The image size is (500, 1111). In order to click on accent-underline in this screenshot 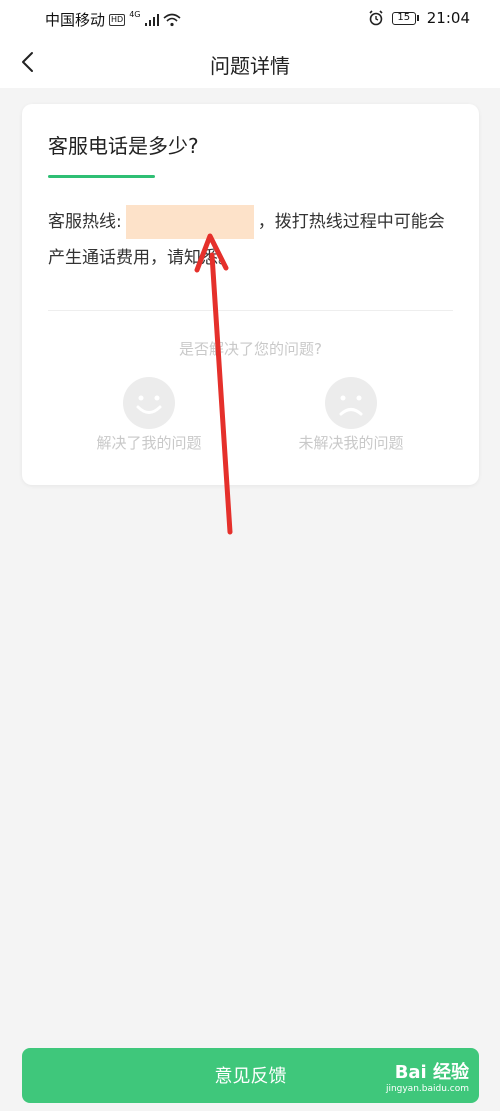, I will do `click(101, 176)`.